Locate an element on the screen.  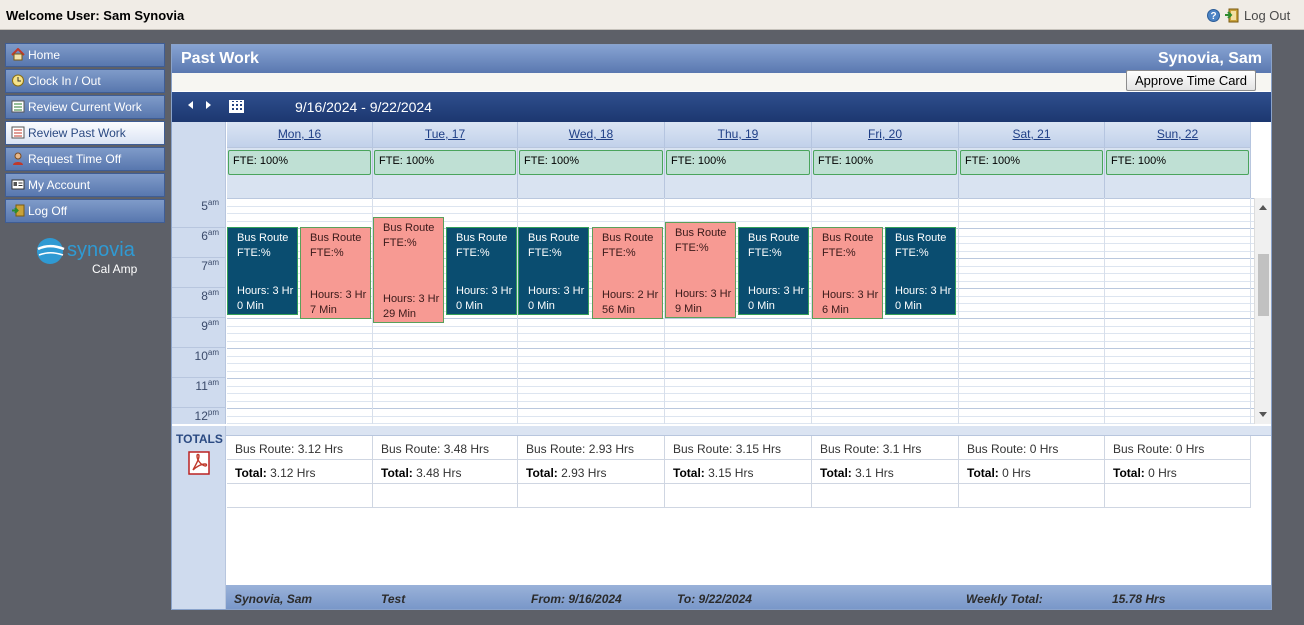
work-event: Bus Route FTE:% Hours: 3 Hr 29 Min is located at coordinates (408, 270).